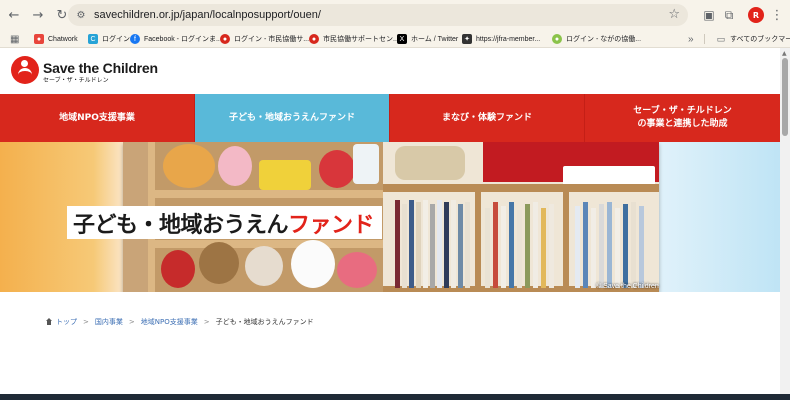  Describe the element at coordinates (264, 322) in the screenshot. I see `breadcrumb-current: 子ども・地域おうえんファンド` at that location.